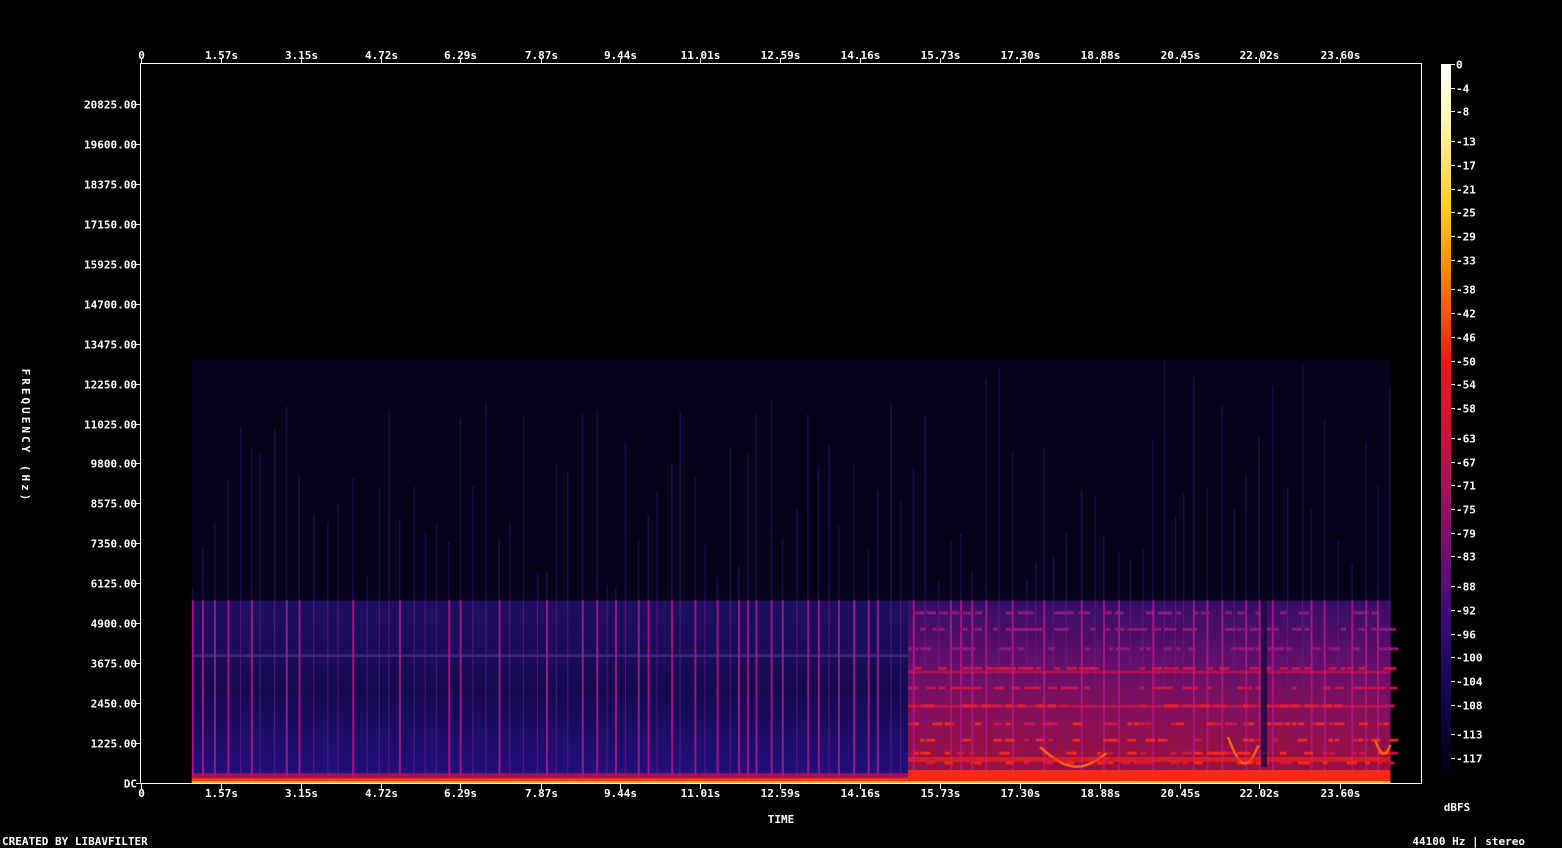 The width and height of the screenshot is (1562, 848). I want to click on colorbar-tick-label: -4, so click(1463, 89).